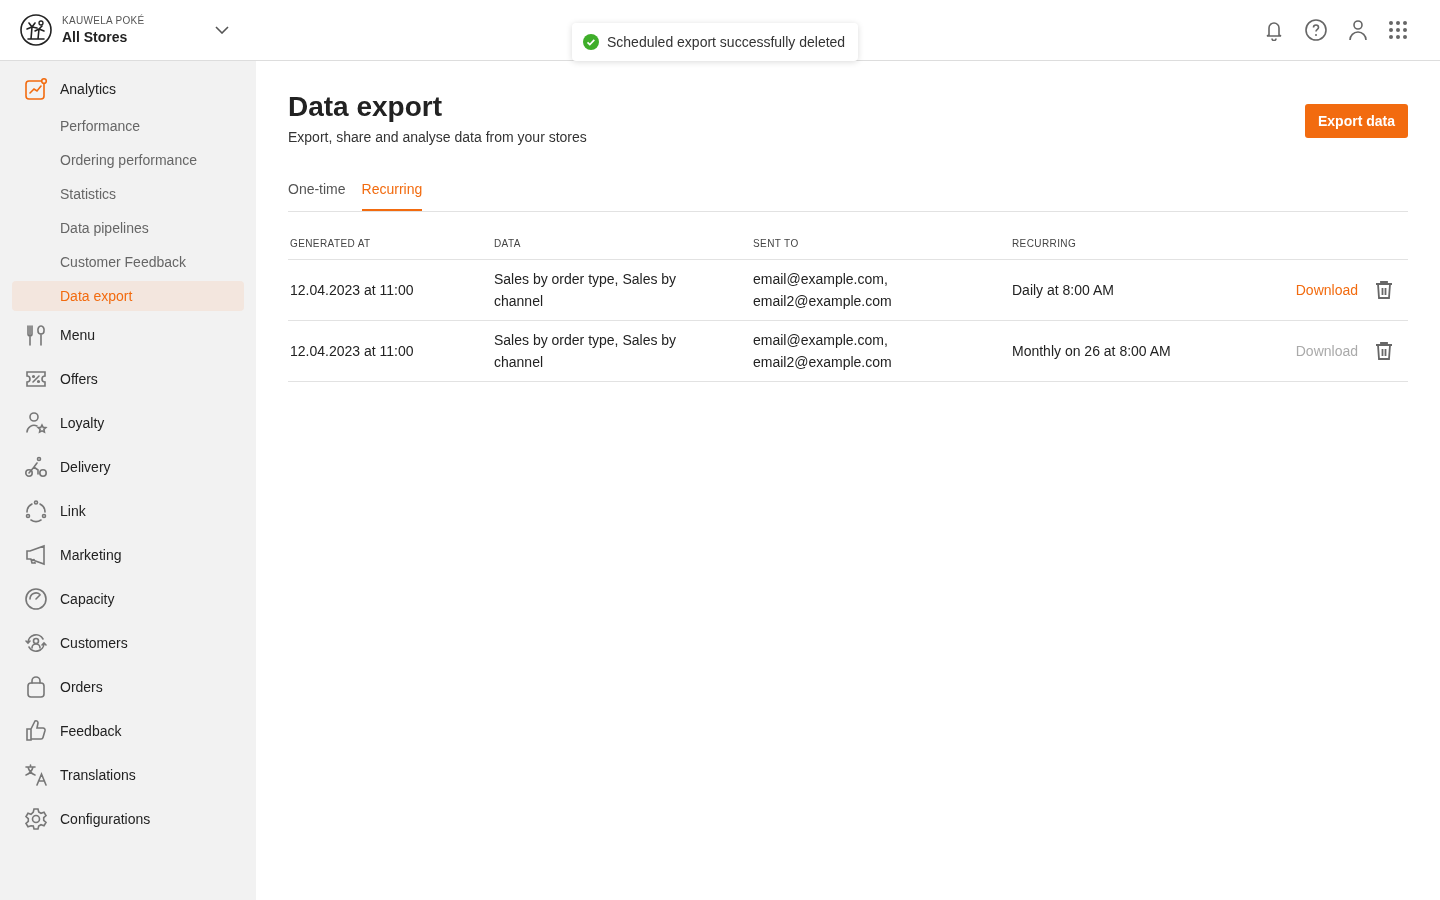  Describe the element at coordinates (36, 467) in the screenshot. I see `bicycle-icon` at that location.